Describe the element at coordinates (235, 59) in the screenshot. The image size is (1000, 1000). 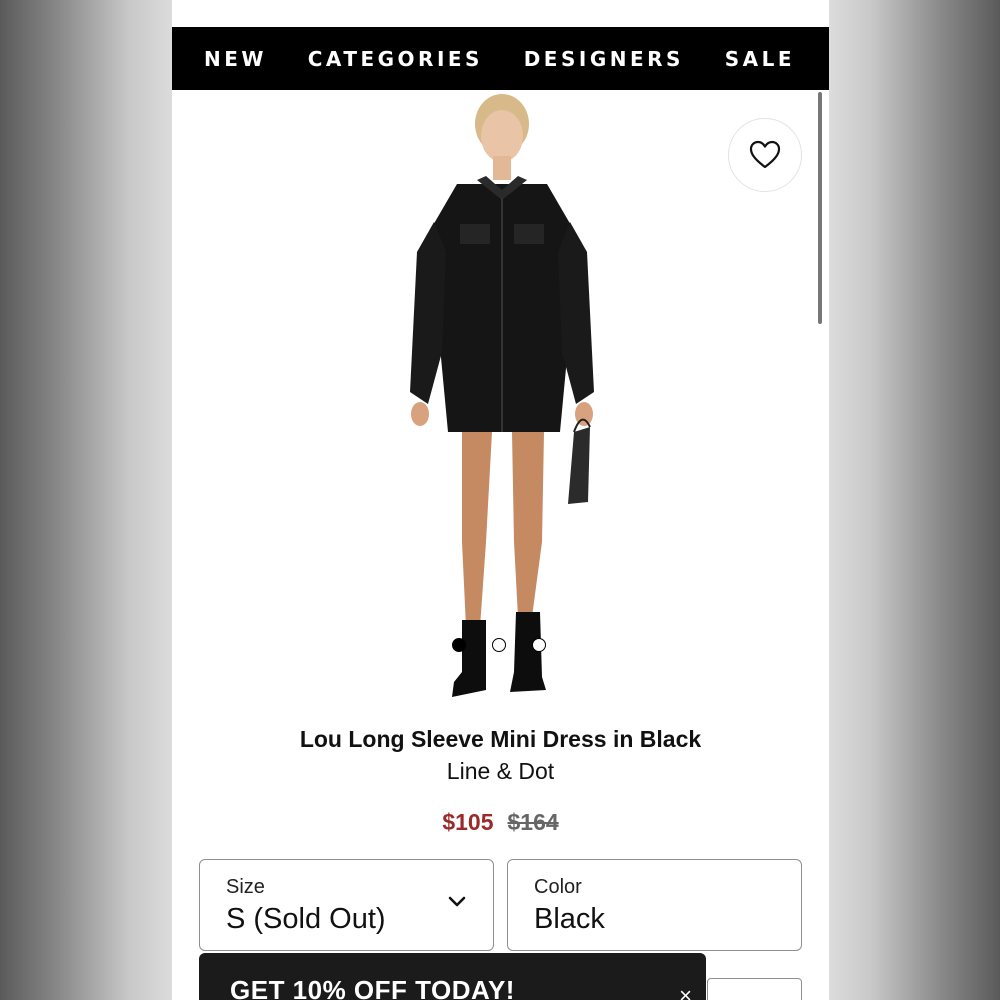
I see `nav-item-new: NEW` at that location.